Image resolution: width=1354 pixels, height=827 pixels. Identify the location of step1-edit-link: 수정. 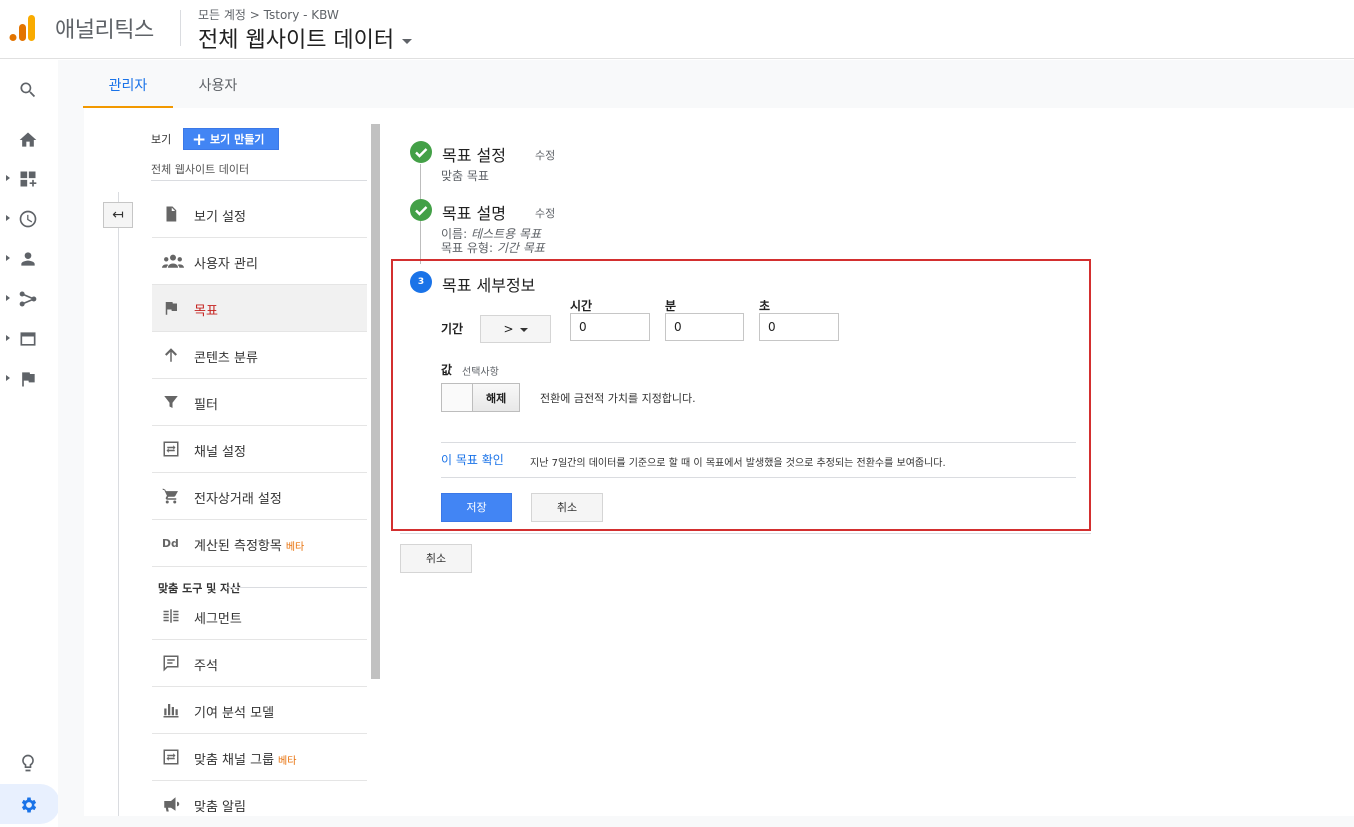
(545, 155).